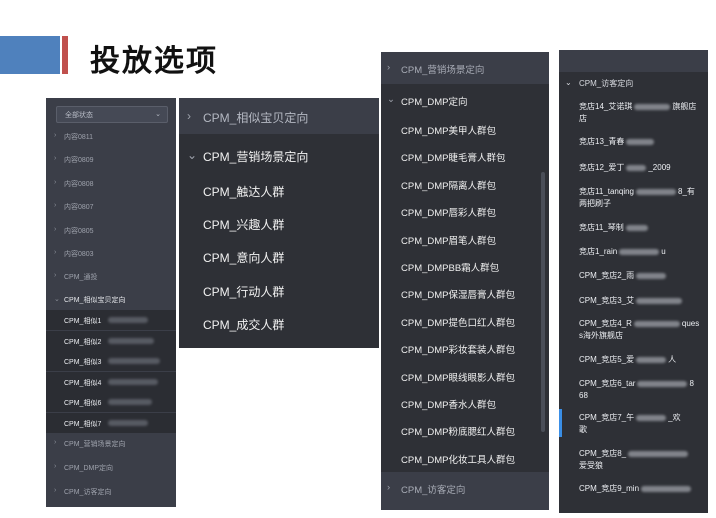  Describe the element at coordinates (79, 184) in the screenshot. I see `tree-item-label: 内容0808` at that location.